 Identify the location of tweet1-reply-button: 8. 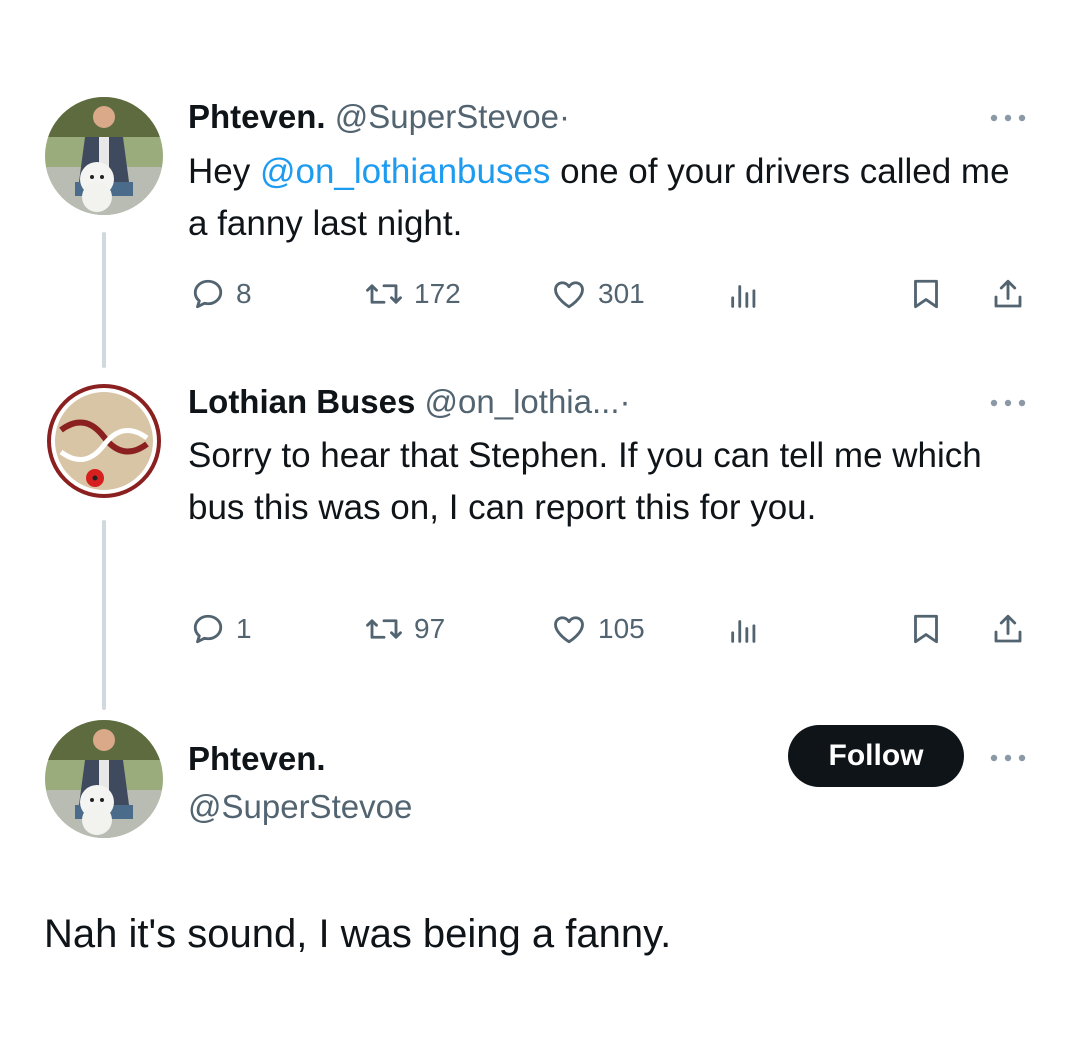
(221, 294).